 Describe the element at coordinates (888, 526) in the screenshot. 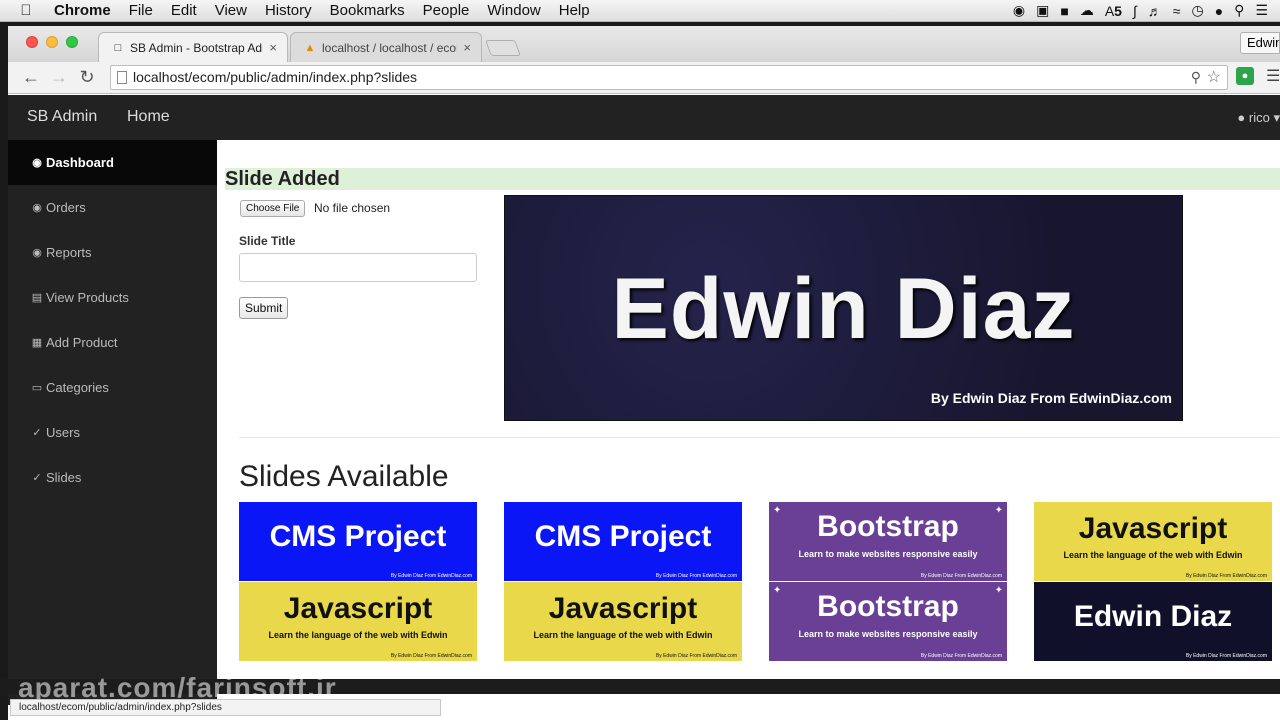

I see `thumbnail-title: Bootstrap` at that location.